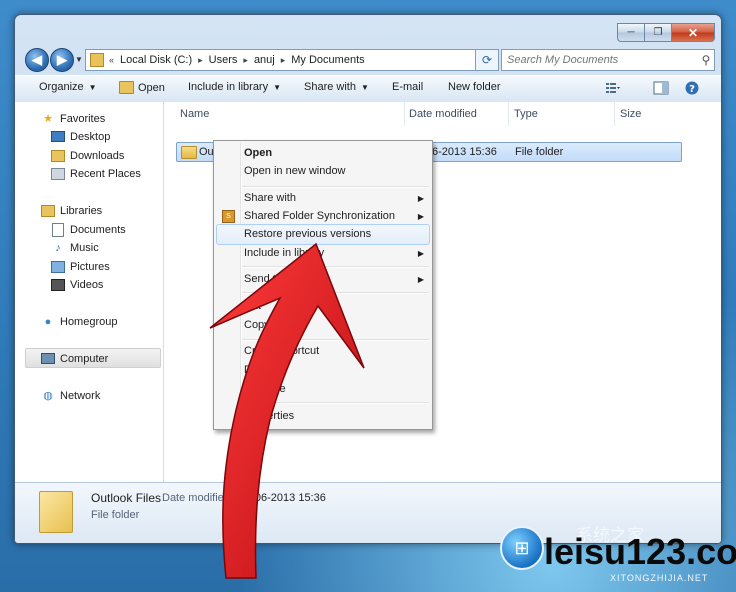 The image size is (736, 592). What do you see at coordinates (115, 515) in the screenshot?
I see `details-file-type: File folder` at bounding box center [115, 515].